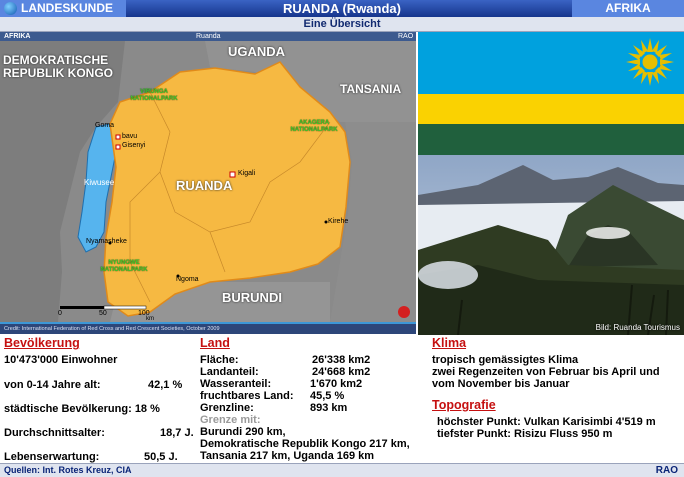 This screenshot has height=477, width=684. I want to click on map-park-nyungwe: NYUNGWE NATIONALPARK, so click(124, 266).